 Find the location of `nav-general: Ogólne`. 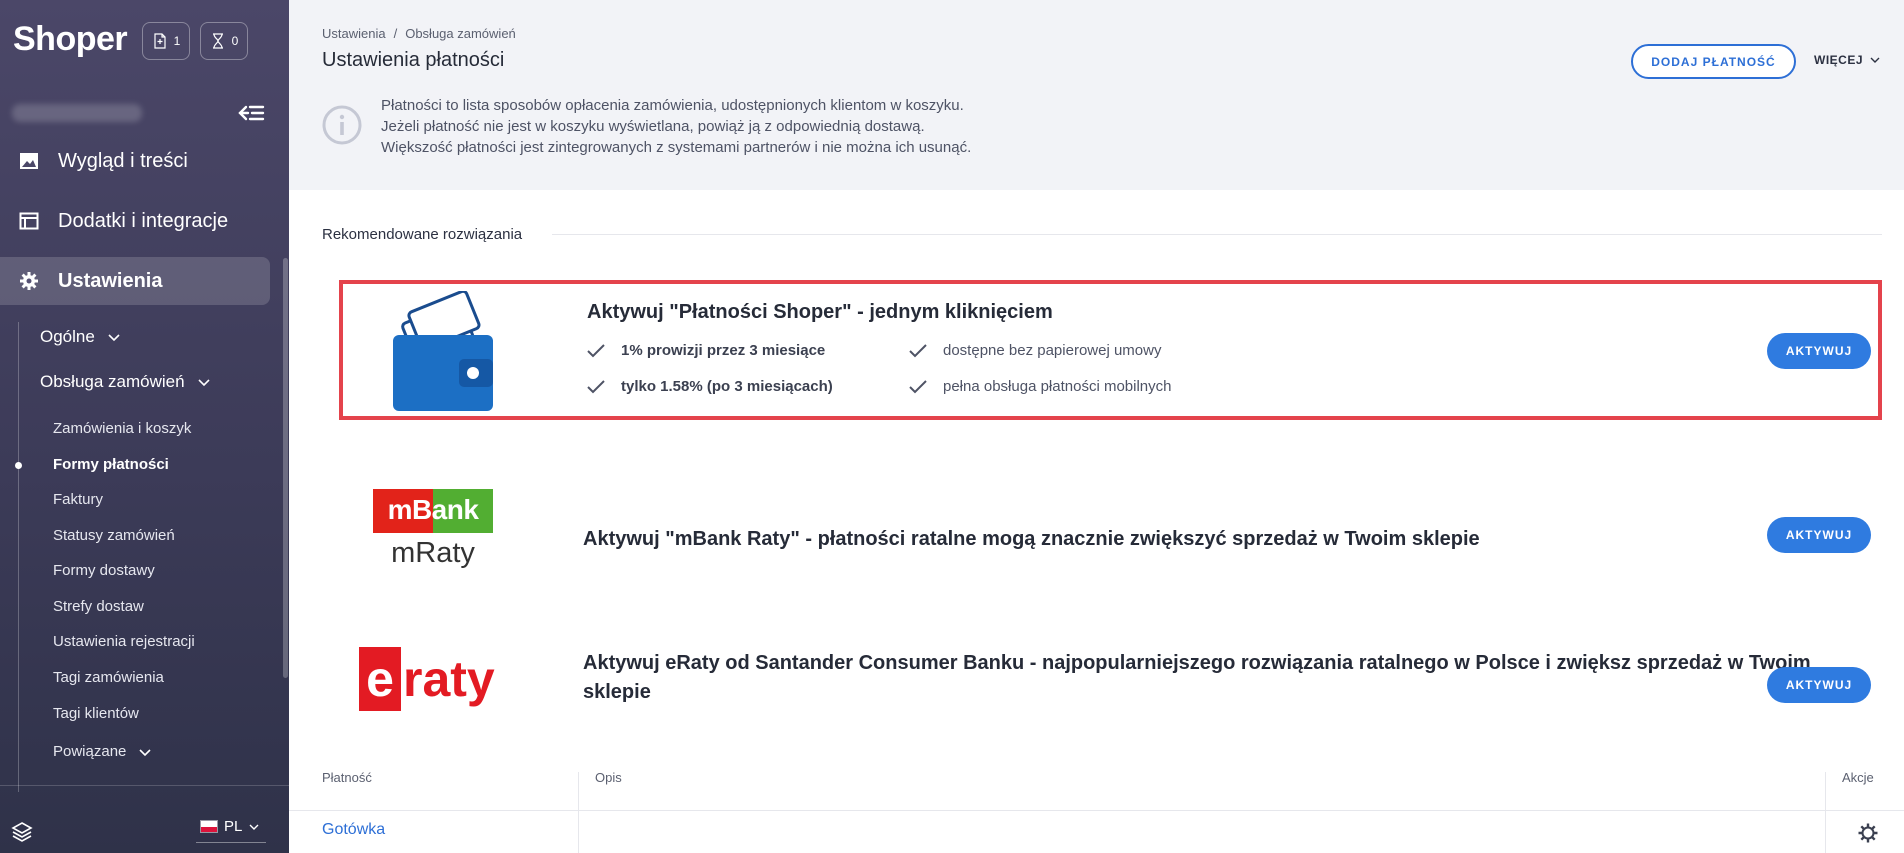

nav-general: Ogólne is located at coordinates (80, 337).